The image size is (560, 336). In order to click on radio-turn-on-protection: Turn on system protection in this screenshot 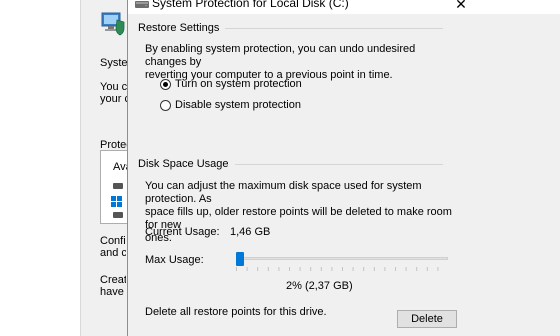, I will do `click(231, 84)`.